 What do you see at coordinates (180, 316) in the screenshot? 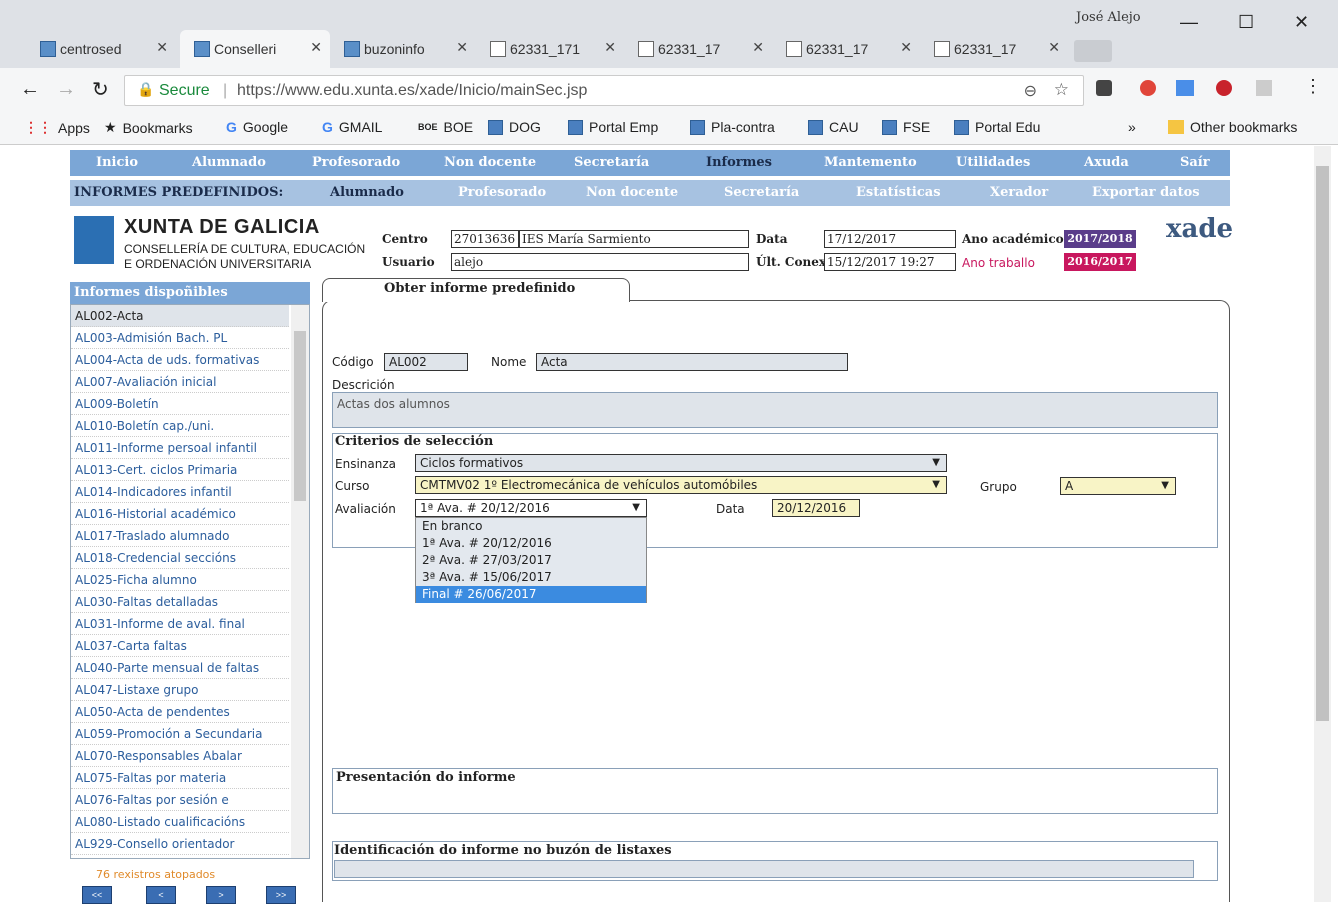
I see `list-item: AL002-Acta` at bounding box center [180, 316].